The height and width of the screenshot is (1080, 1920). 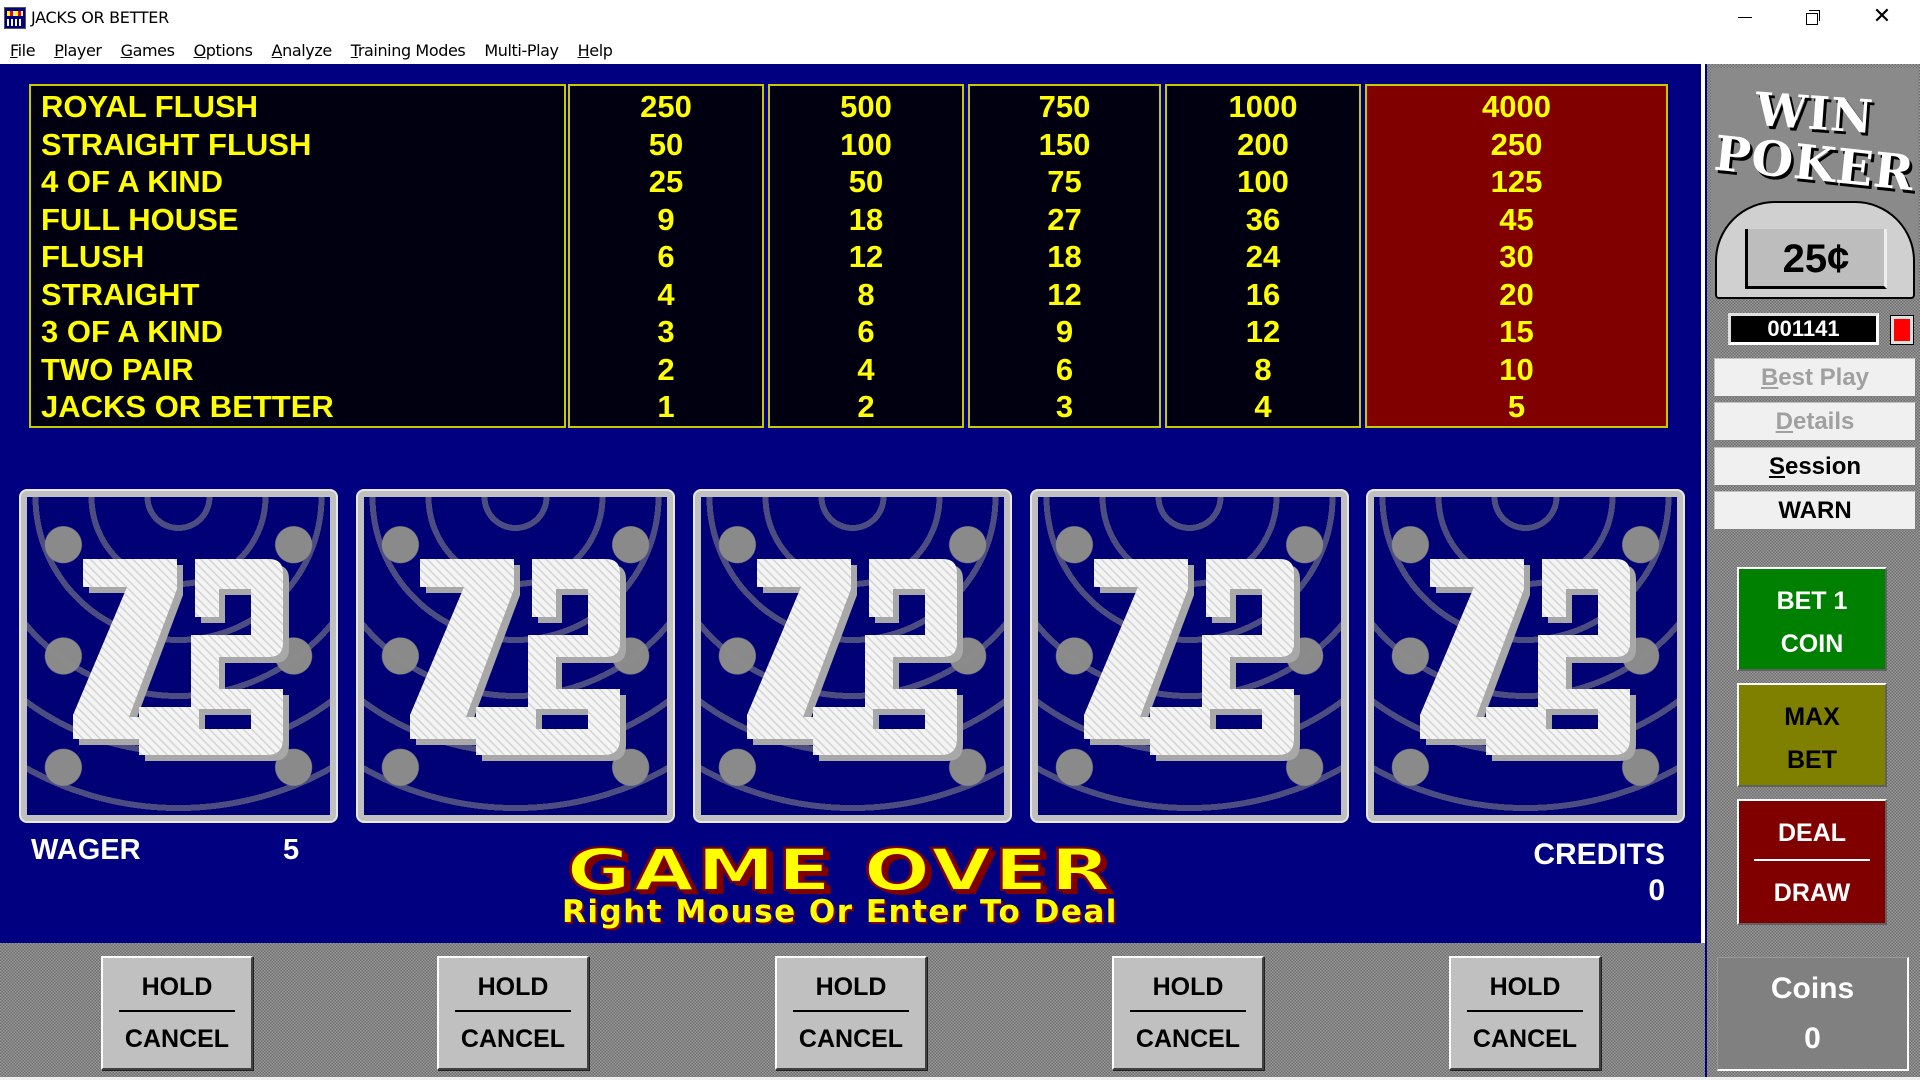 I want to click on menu-accel: O, so click(x=200, y=50).